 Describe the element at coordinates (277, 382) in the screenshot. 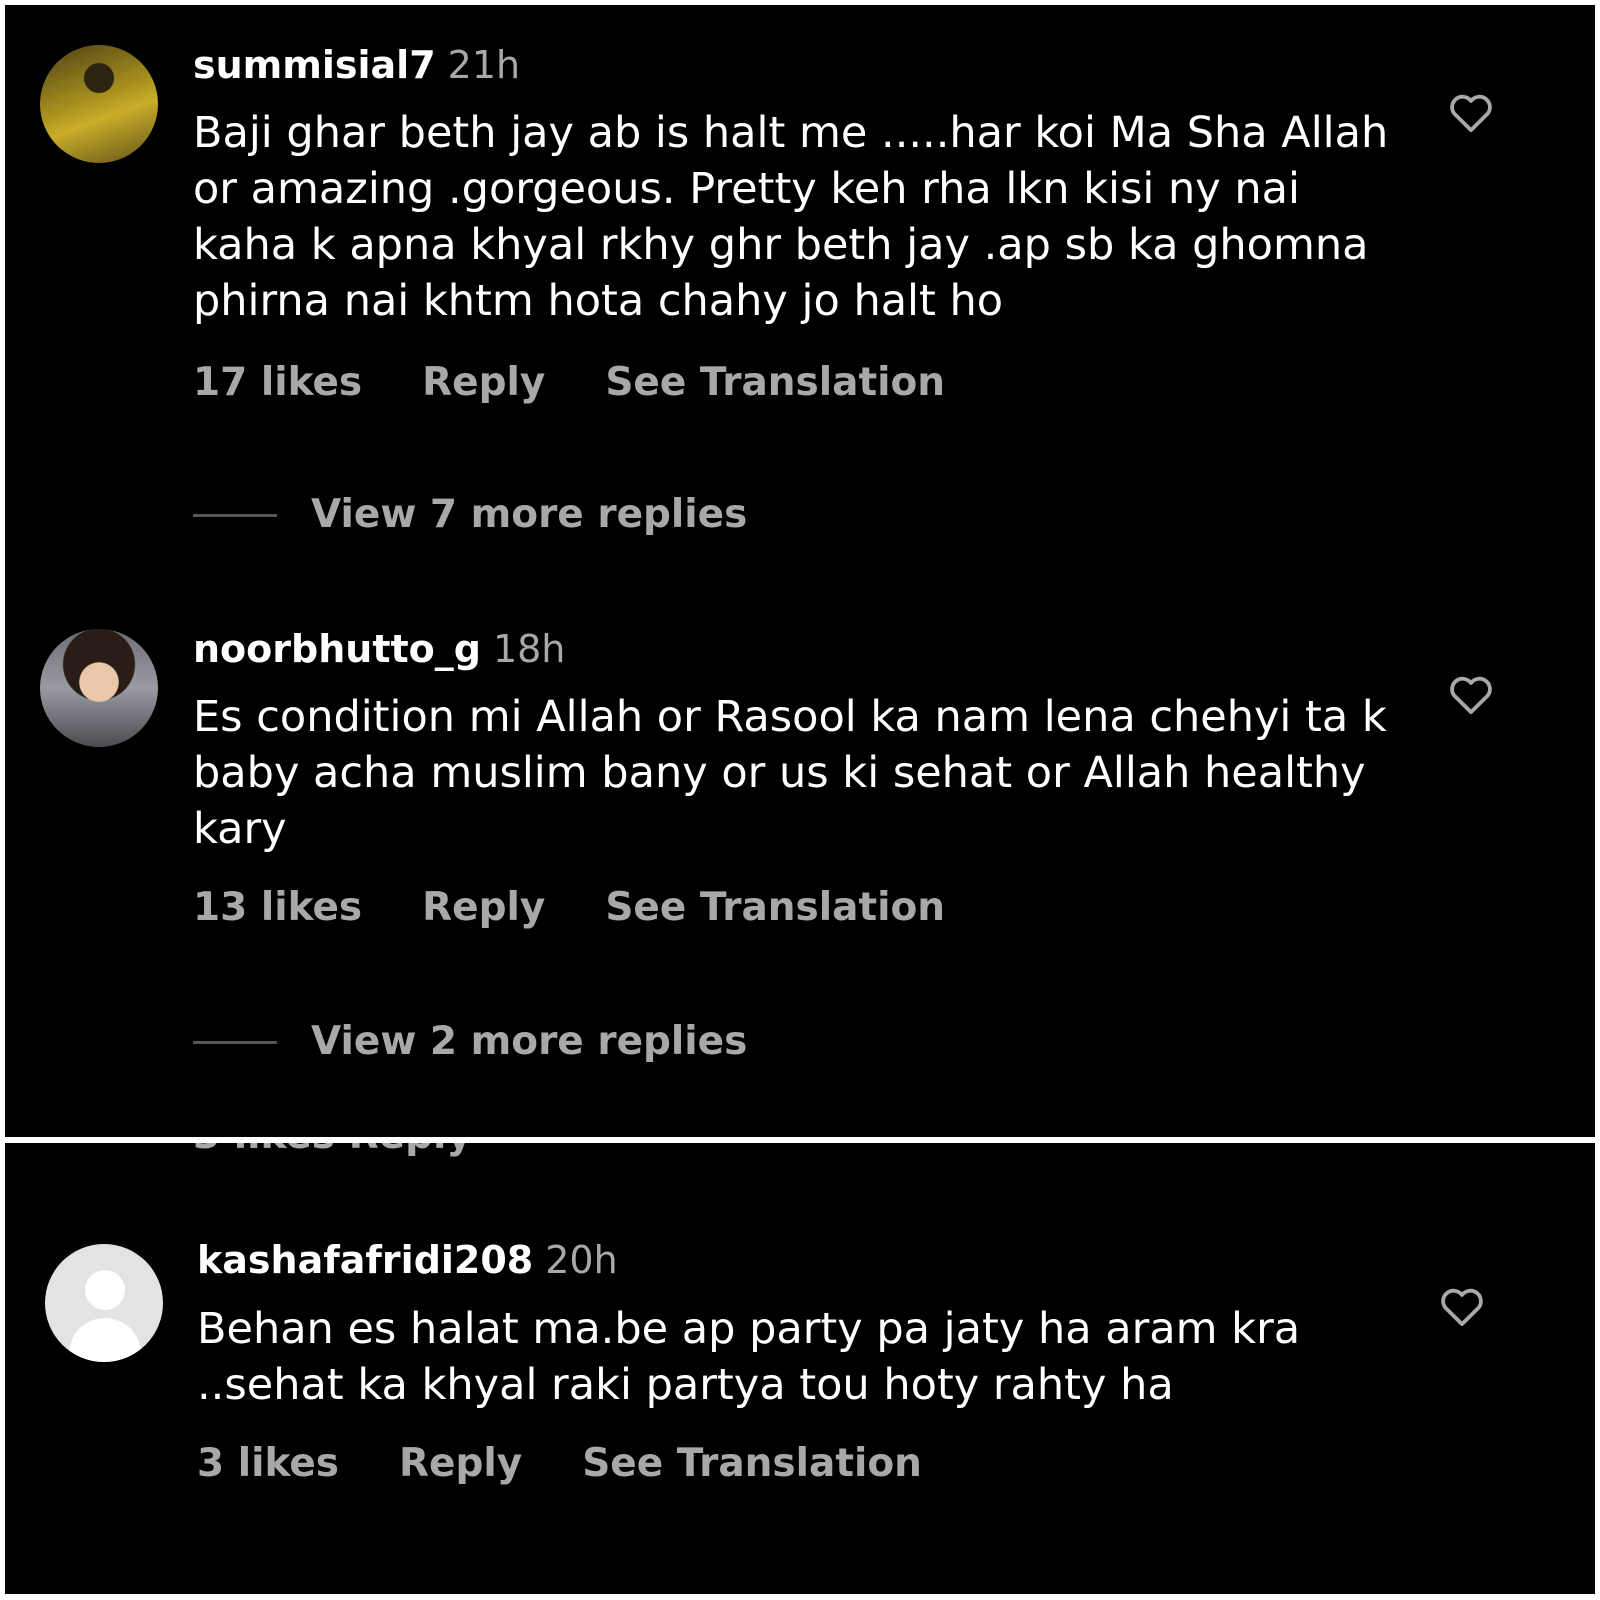

I see `likes-count: 17 likes` at that location.